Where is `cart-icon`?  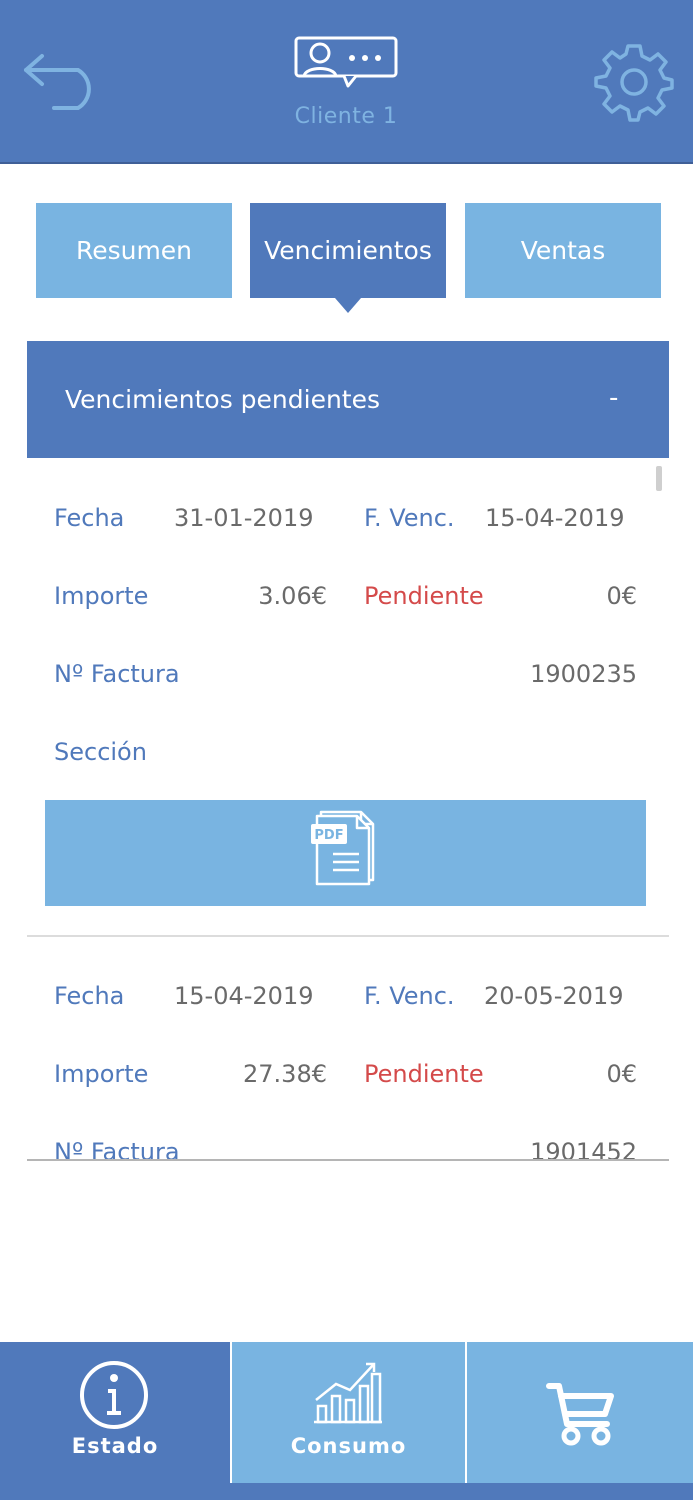 cart-icon is located at coordinates (580, 1414).